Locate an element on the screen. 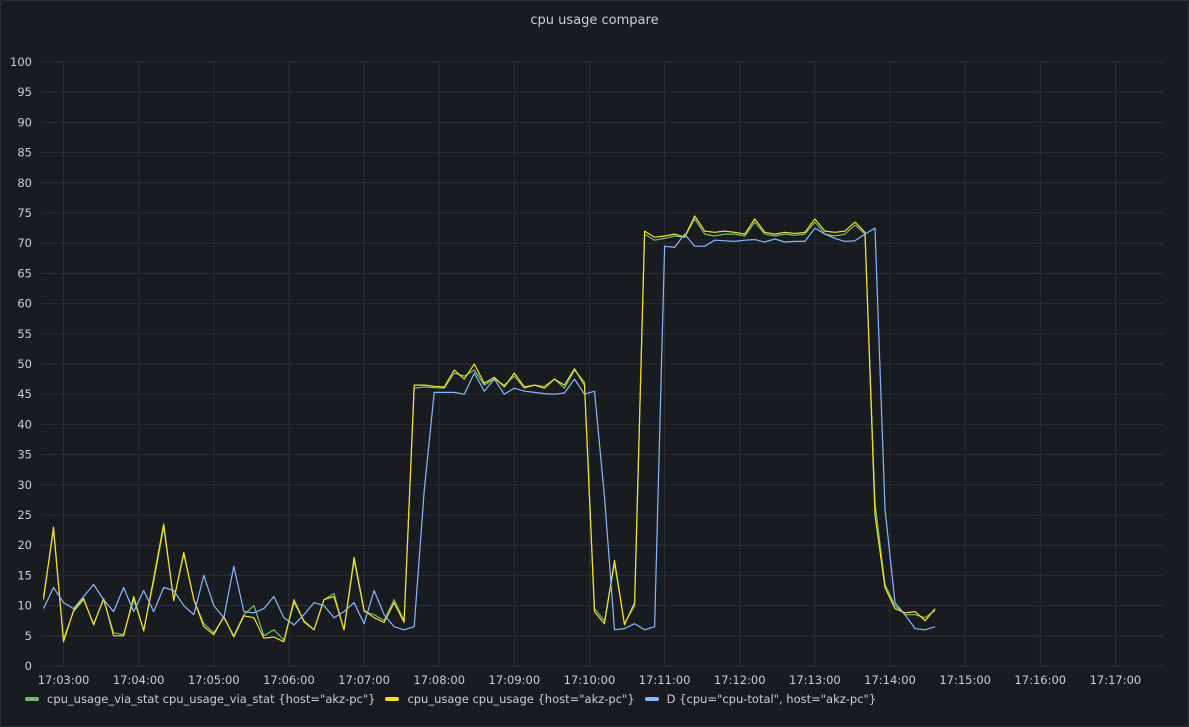  x-tick-label: 17:11:00 is located at coordinates (665, 680).